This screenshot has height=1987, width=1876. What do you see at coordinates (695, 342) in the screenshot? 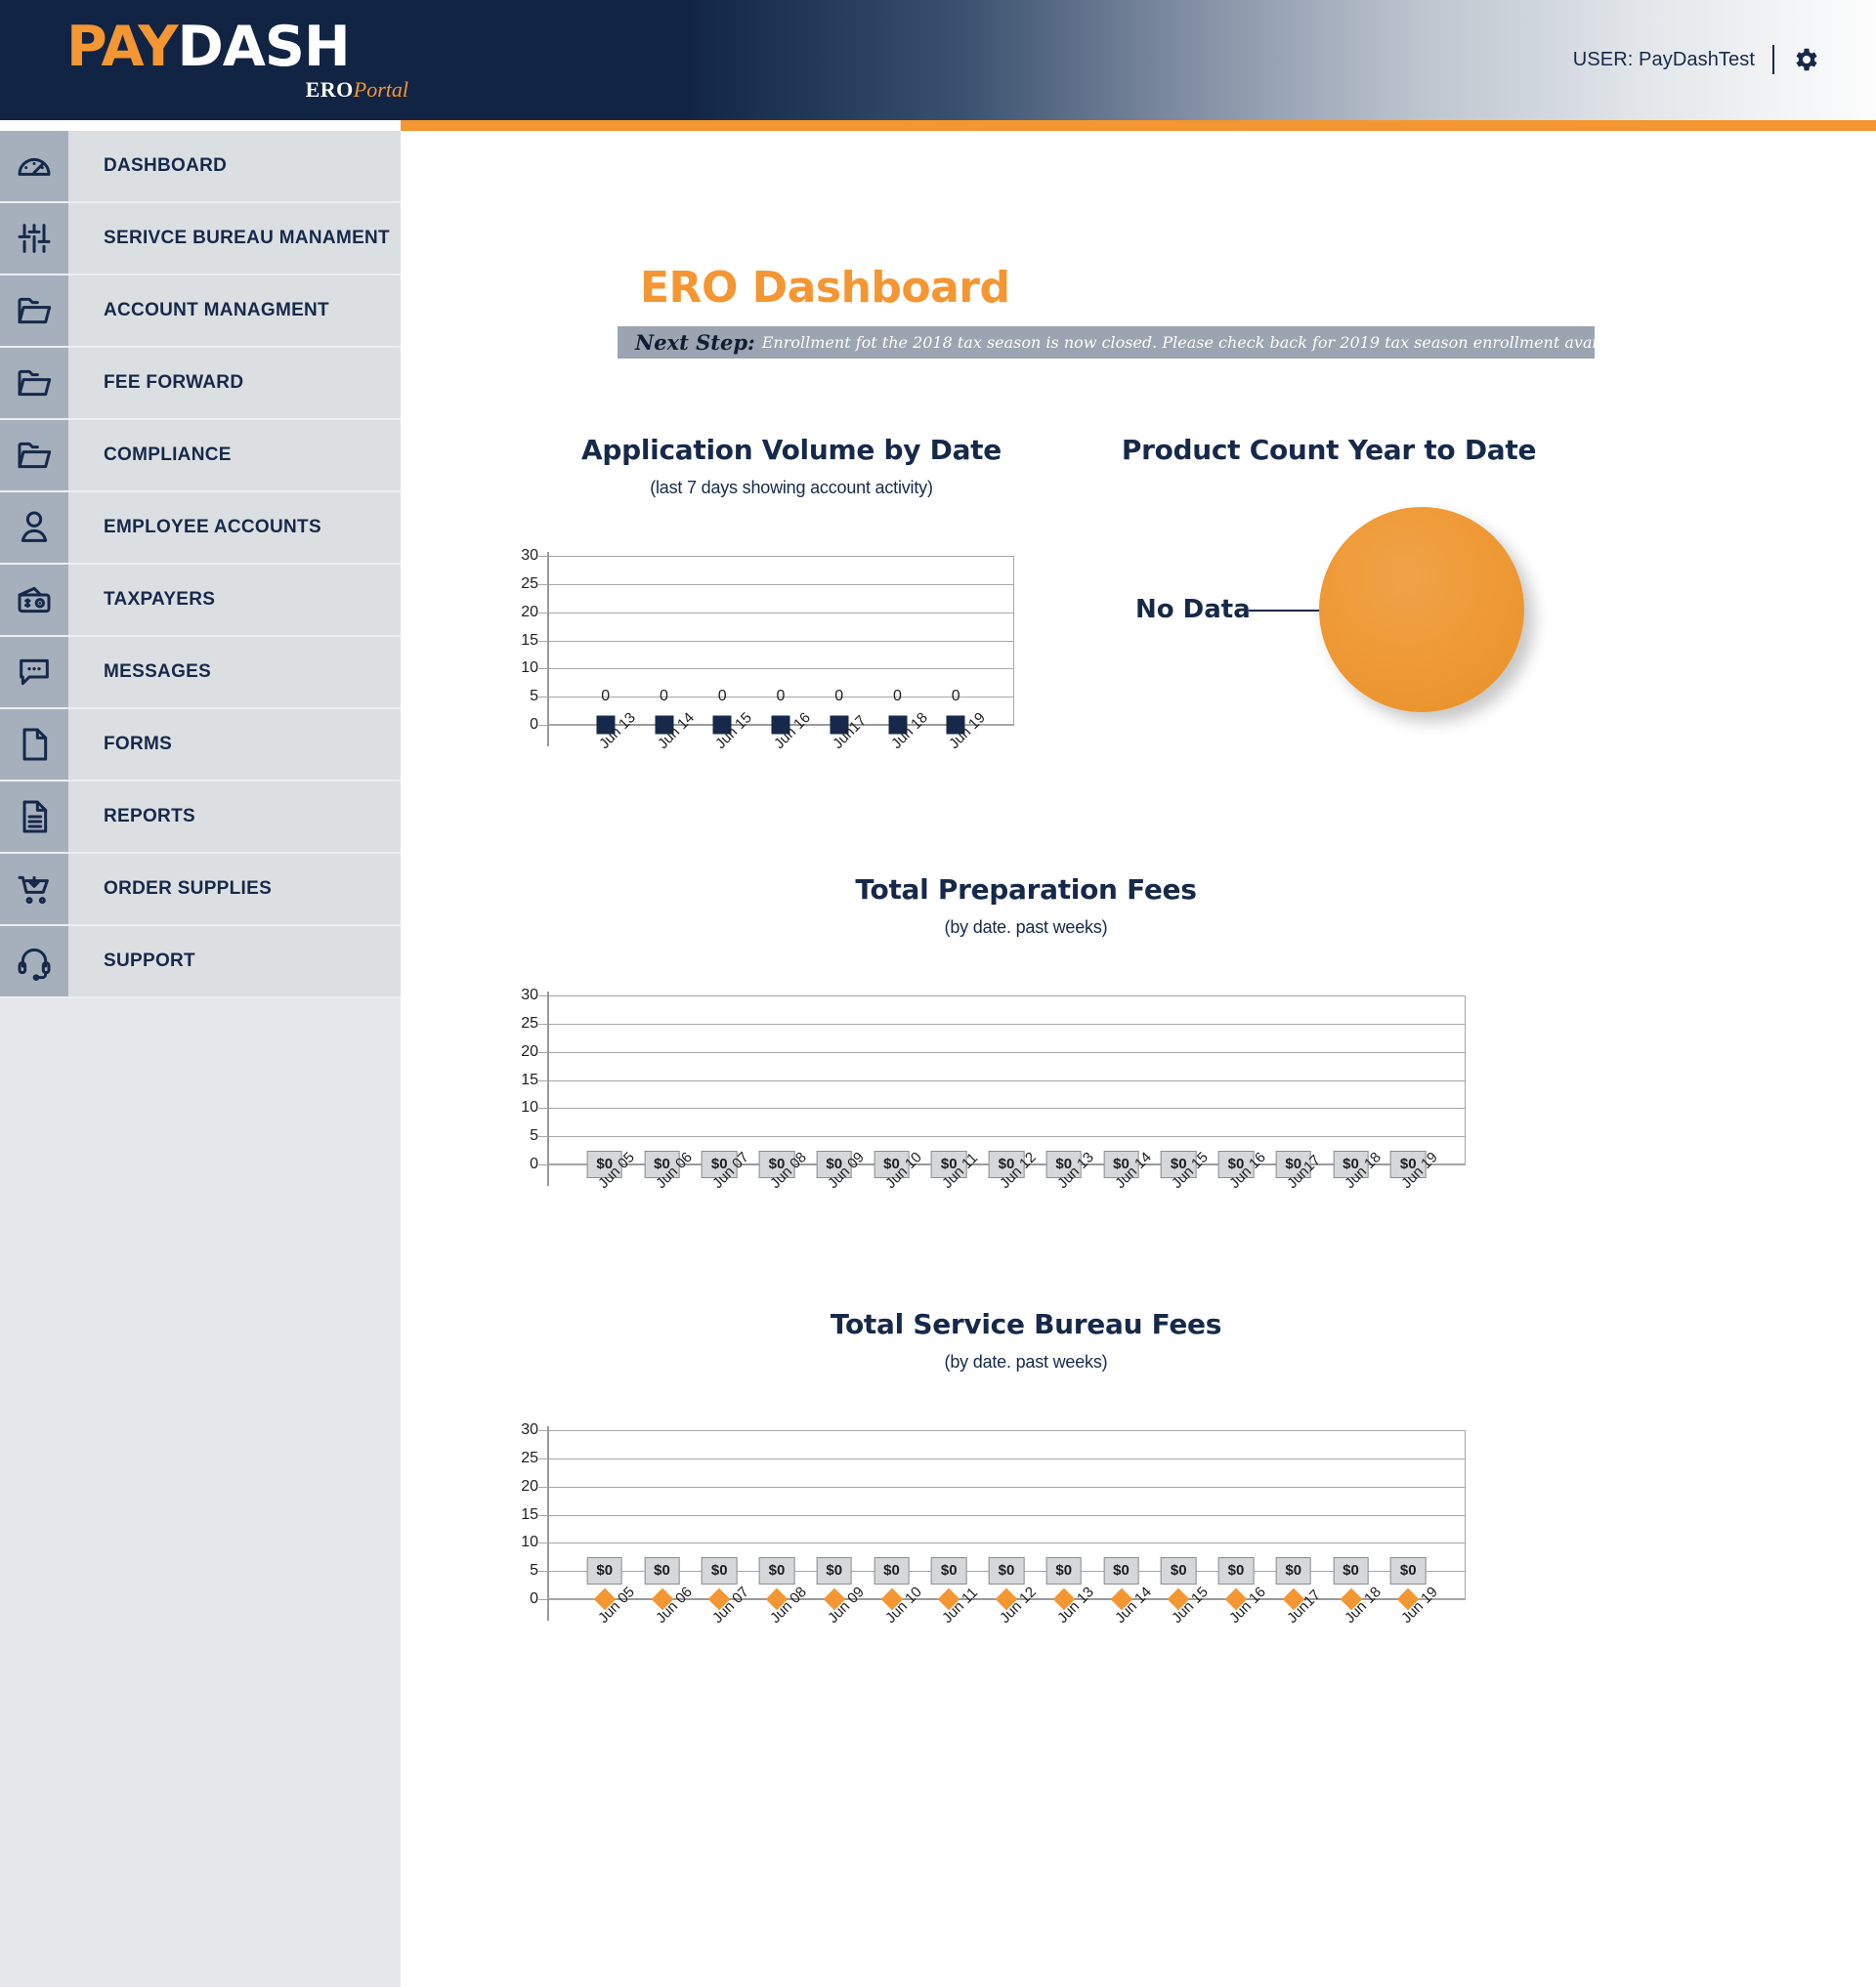
I see `next-step-label: Next Step:` at bounding box center [695, 342].